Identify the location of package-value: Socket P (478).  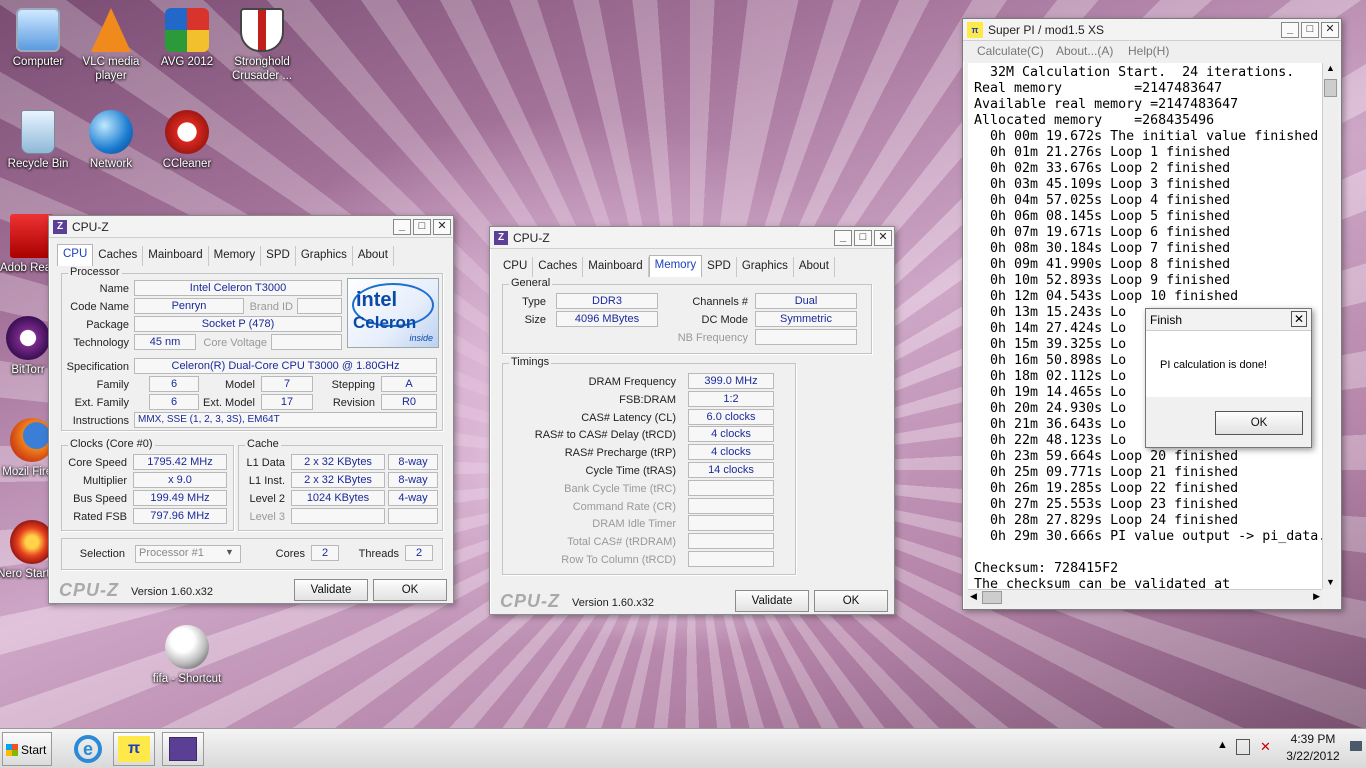
(238, 324).